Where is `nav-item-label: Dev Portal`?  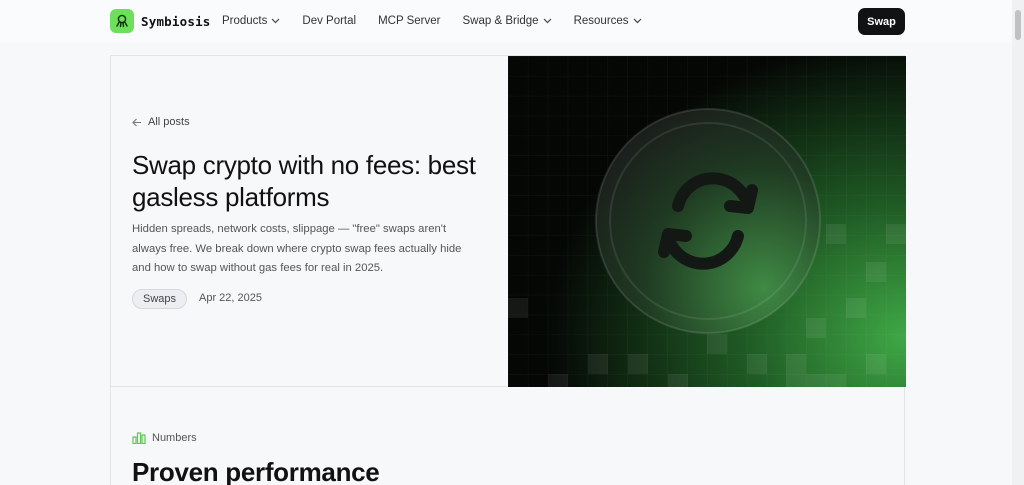 nav-item-label: Dev Portal is located at coordinates (329, 21).